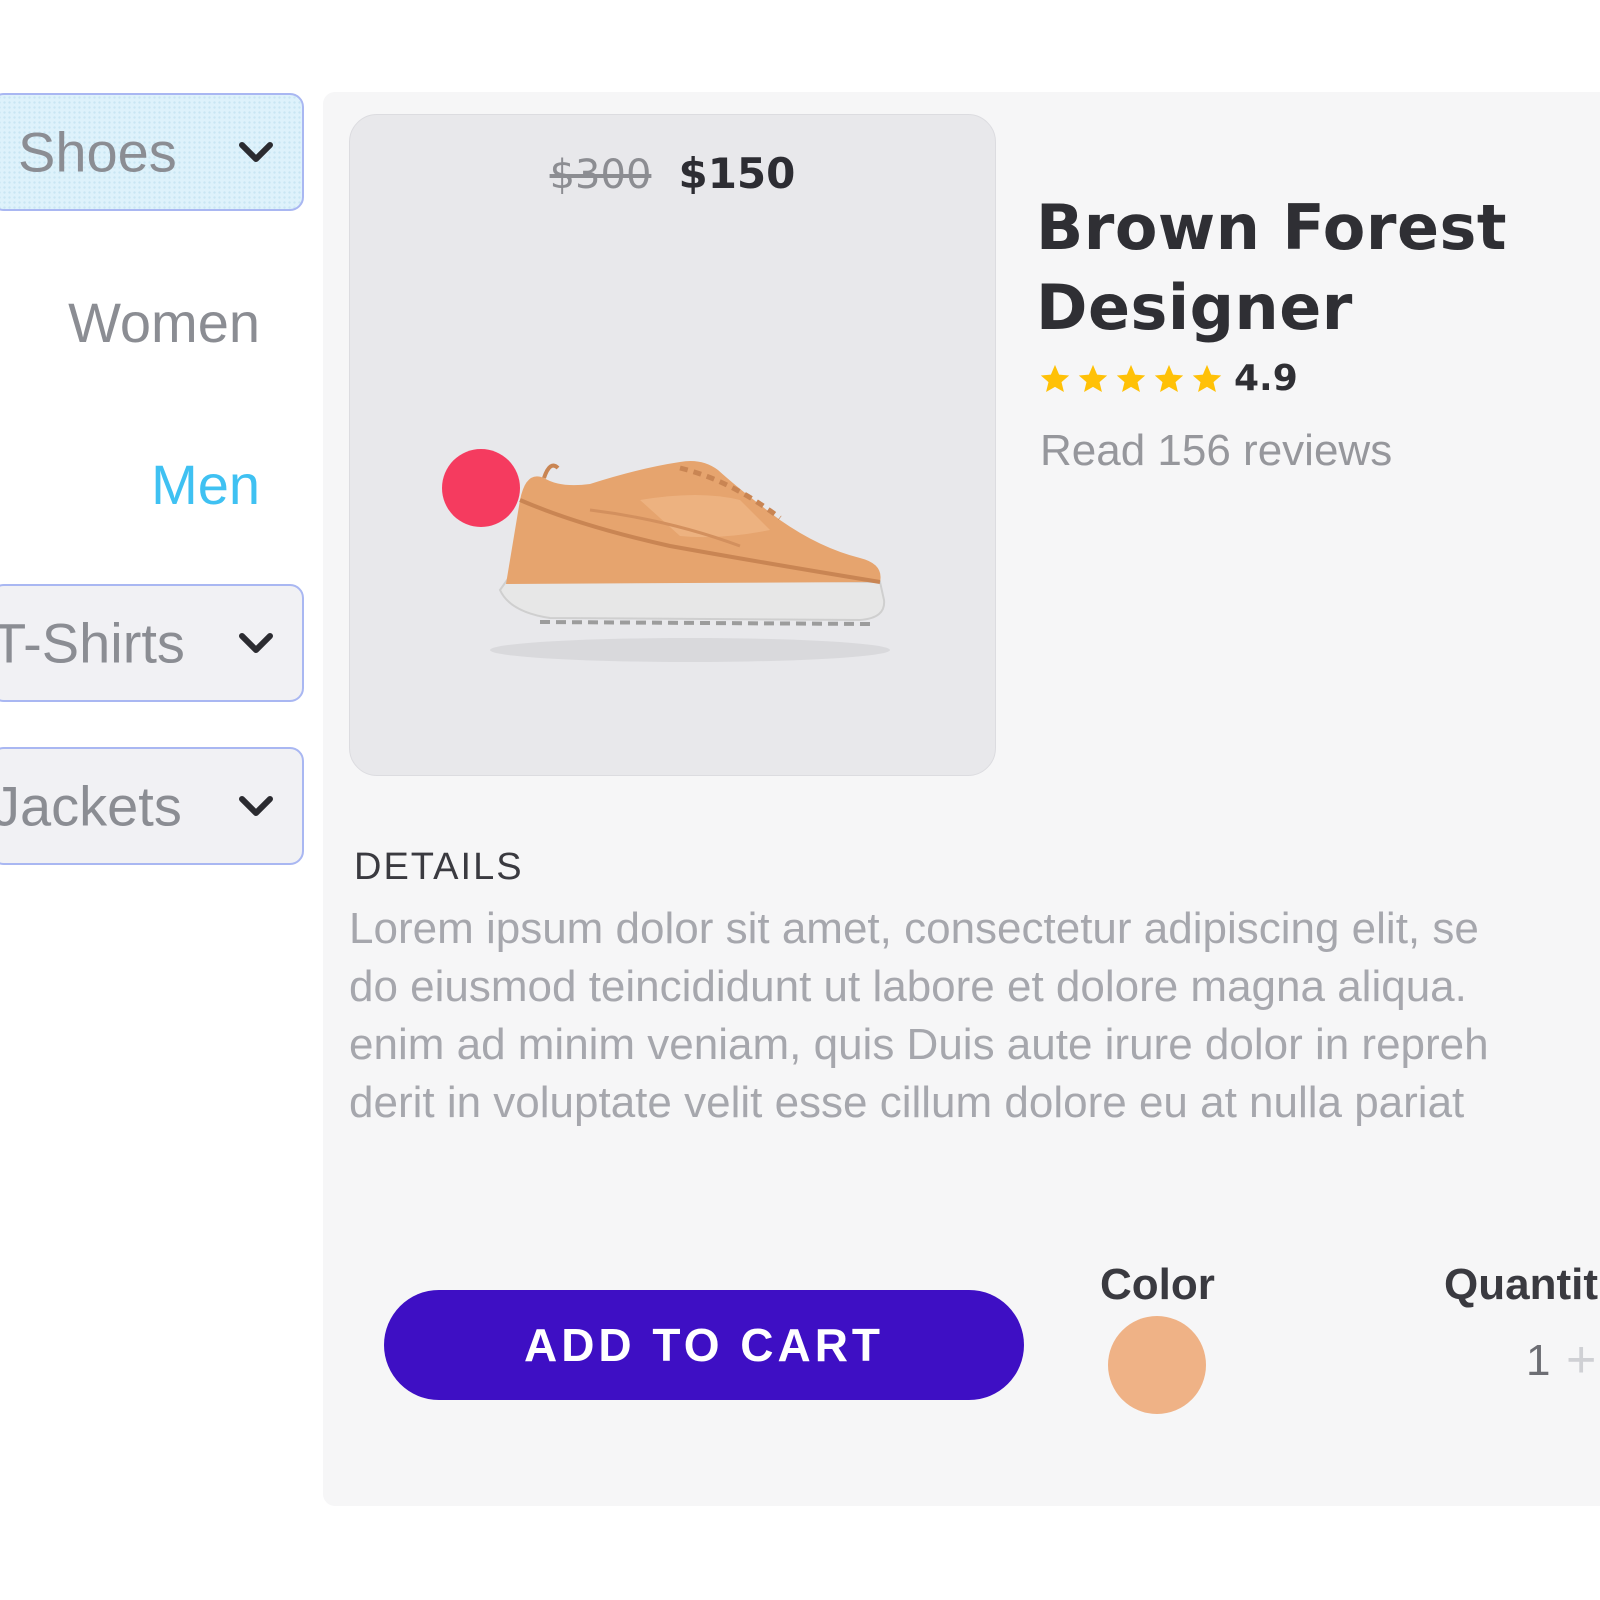  What do you see at coordinates (1216, 451) in the screenshot?
I see `reviews-link: Read 156 reviews` at bounding box center [1216, 451].